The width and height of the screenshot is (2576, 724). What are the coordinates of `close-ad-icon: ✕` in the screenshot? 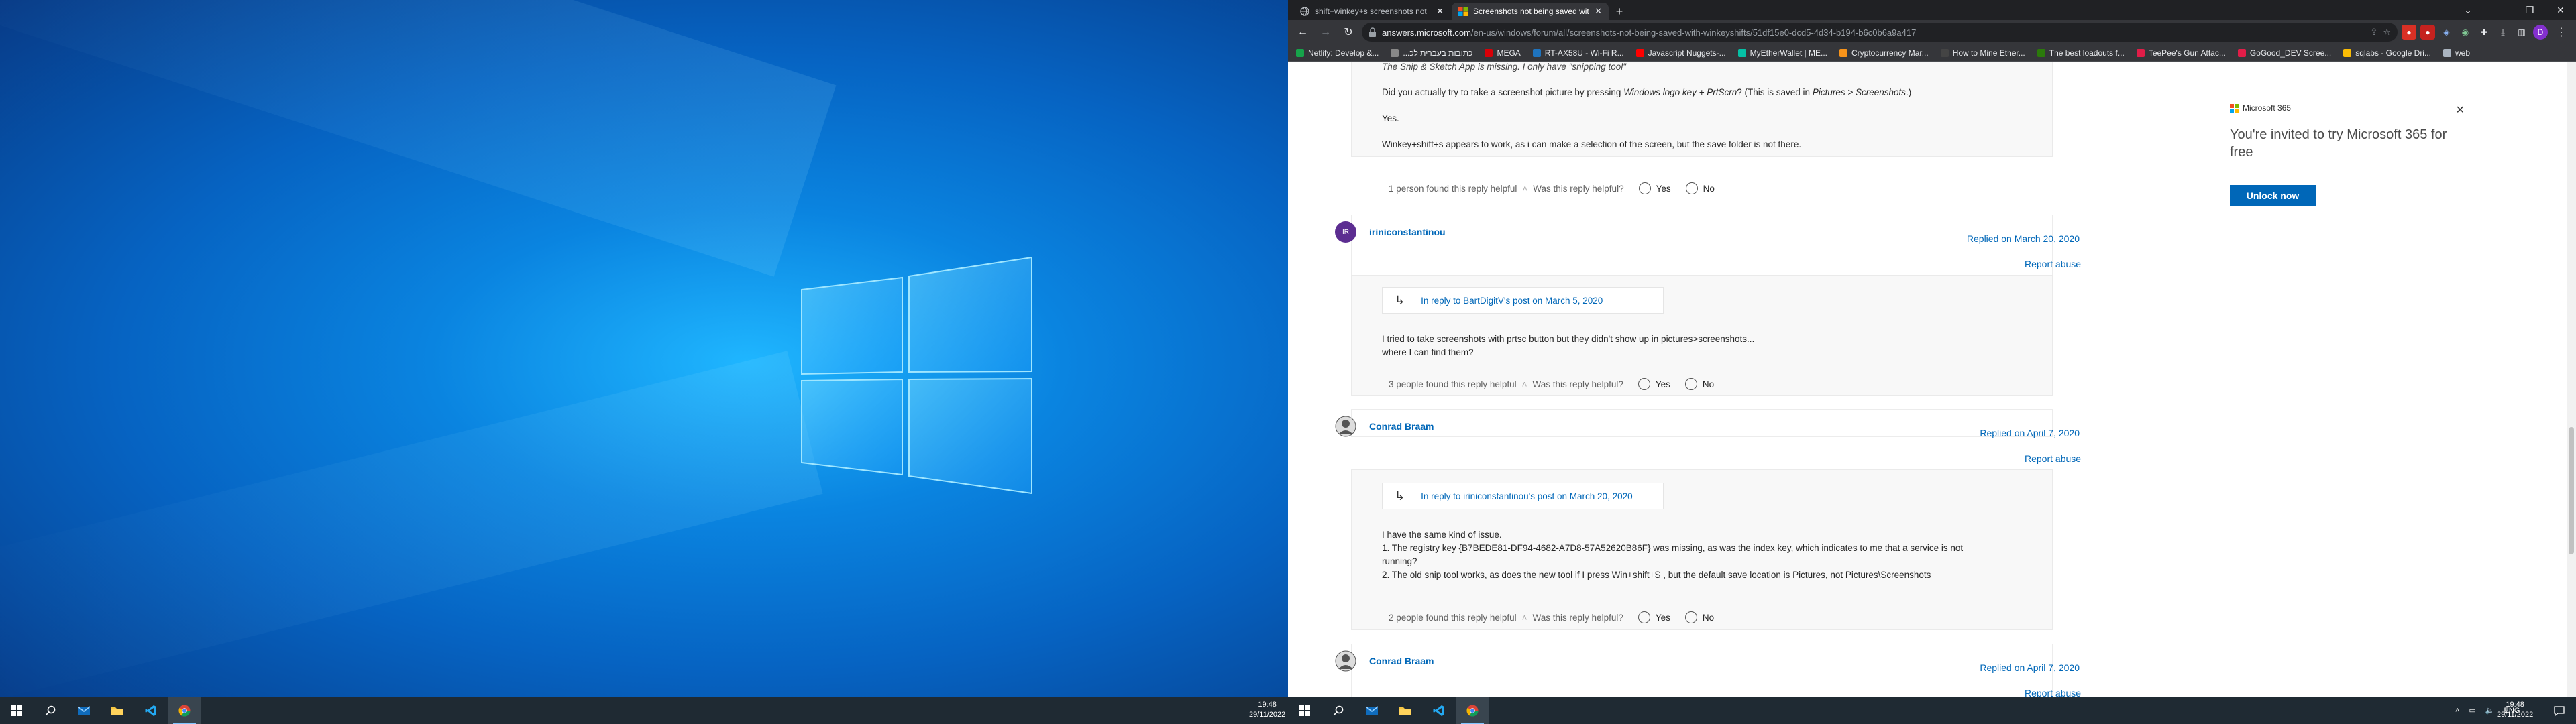 It's located at (2460, 110).